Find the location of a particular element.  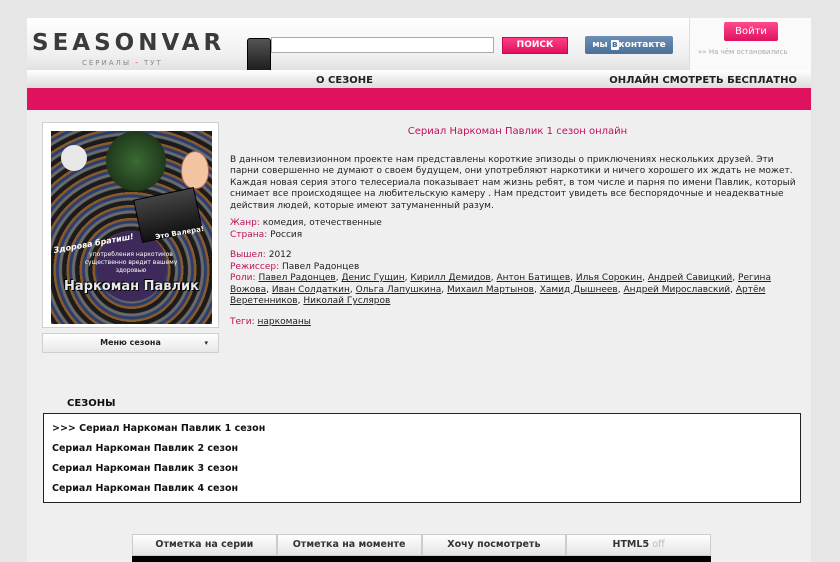

tags-row: Теги: наркоманы is located at coordinates (517, 323).